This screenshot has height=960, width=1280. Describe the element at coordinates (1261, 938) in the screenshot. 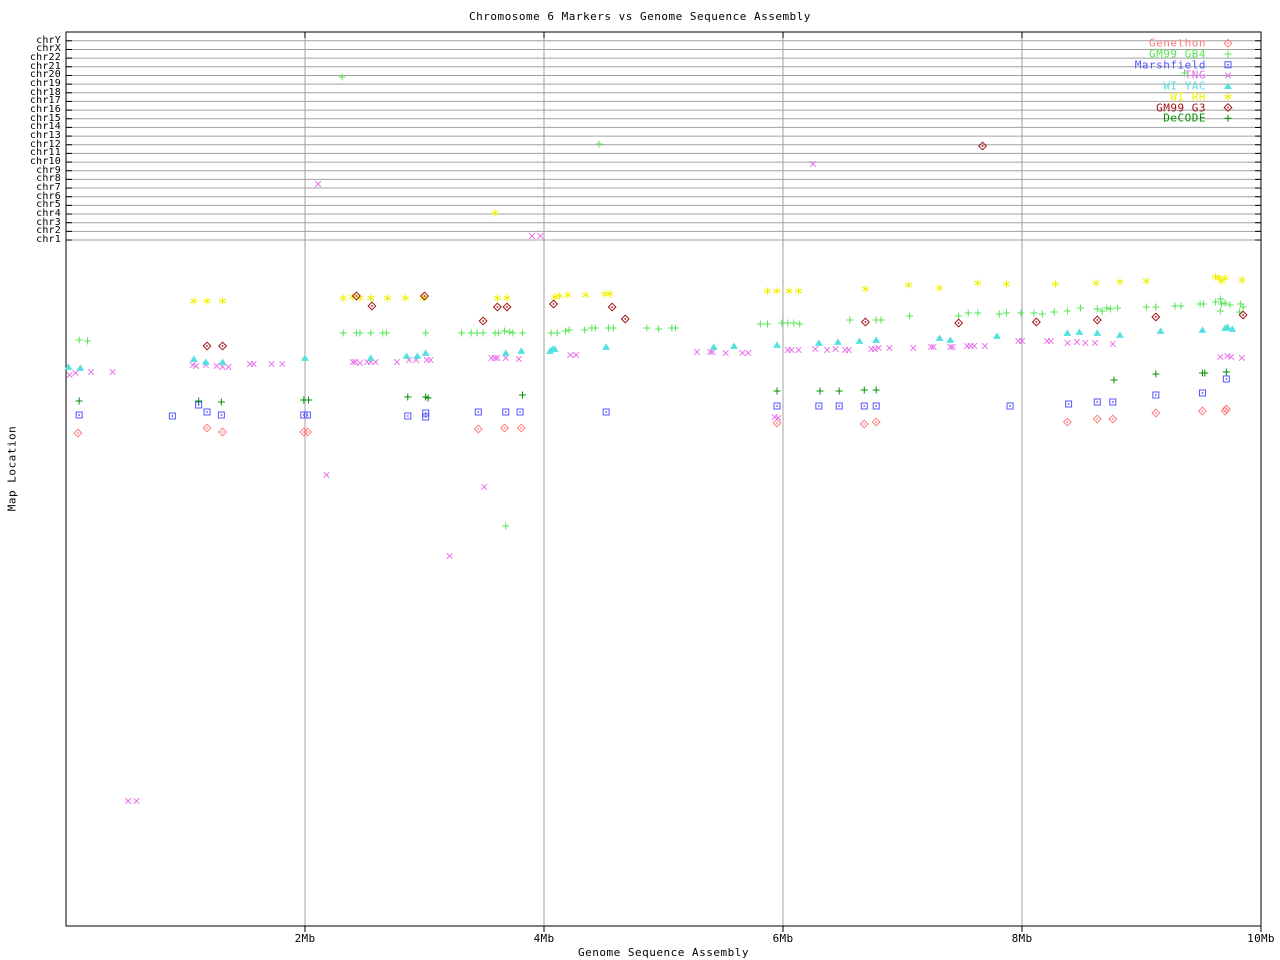

I see `x-tick-label-10Mb: 10Mb` at that location.